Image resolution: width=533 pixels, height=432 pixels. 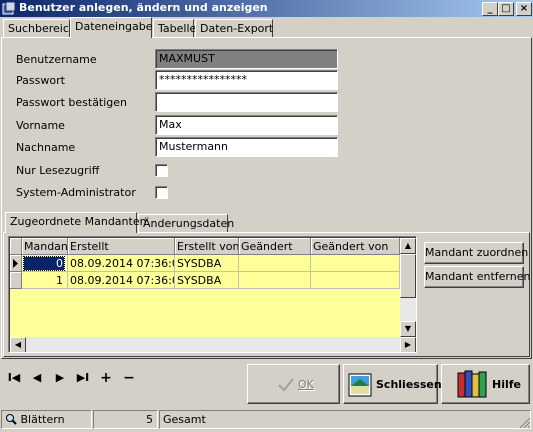 What do you see at coordinates (408, 329) in the screenshot?
I see `scroll-down-button: ▼` at bounding box center [408, 329].